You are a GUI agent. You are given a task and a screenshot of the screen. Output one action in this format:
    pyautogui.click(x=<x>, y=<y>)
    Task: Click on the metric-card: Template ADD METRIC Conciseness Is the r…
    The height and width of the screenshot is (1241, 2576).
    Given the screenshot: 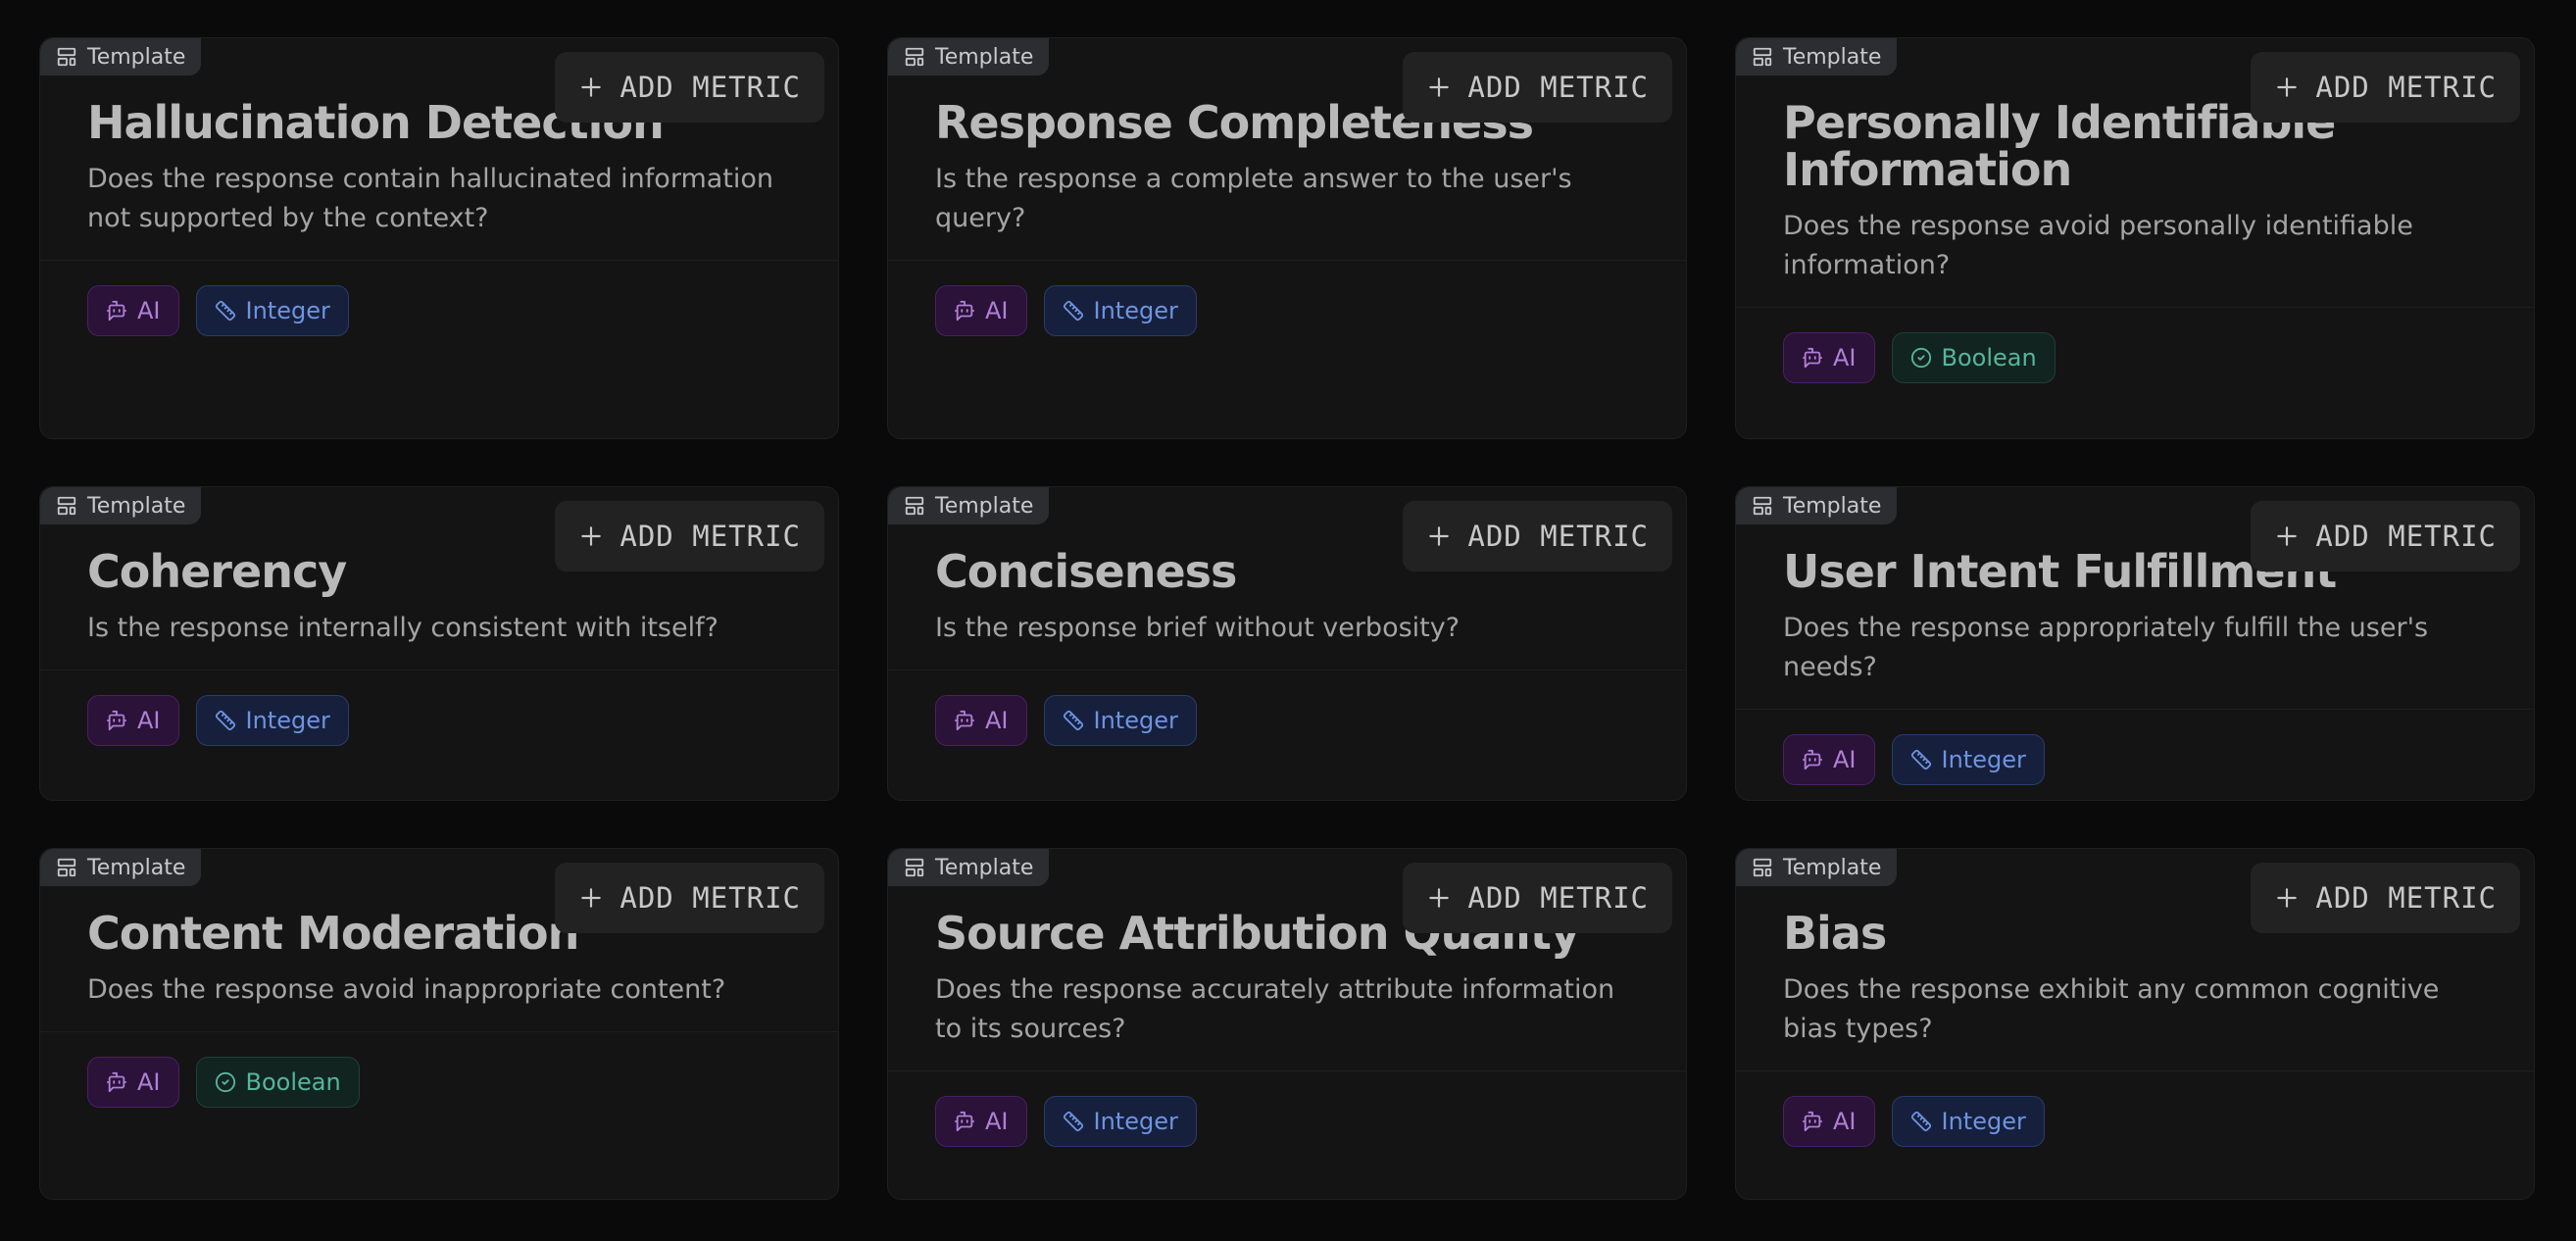 What is the action you would take?
    pyautogui.click(x=1287, y=643)
    